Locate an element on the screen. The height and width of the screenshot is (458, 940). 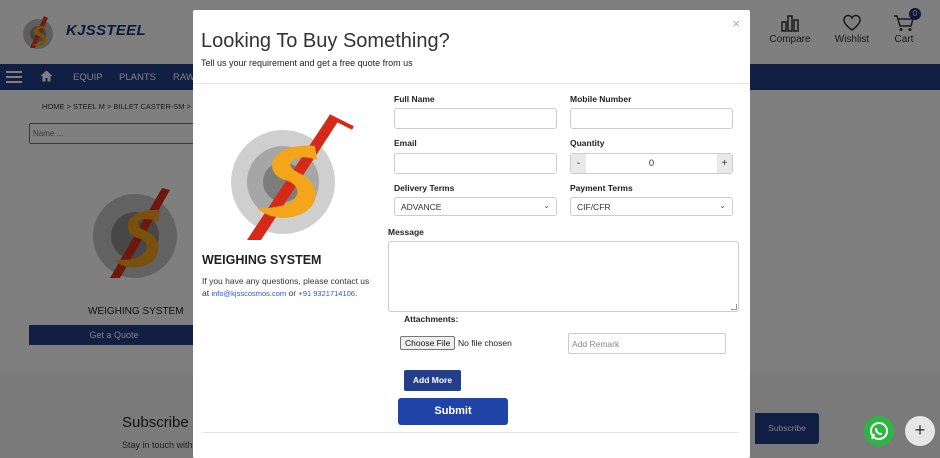
submit-button: Submit is located at coordinates (453, 411).